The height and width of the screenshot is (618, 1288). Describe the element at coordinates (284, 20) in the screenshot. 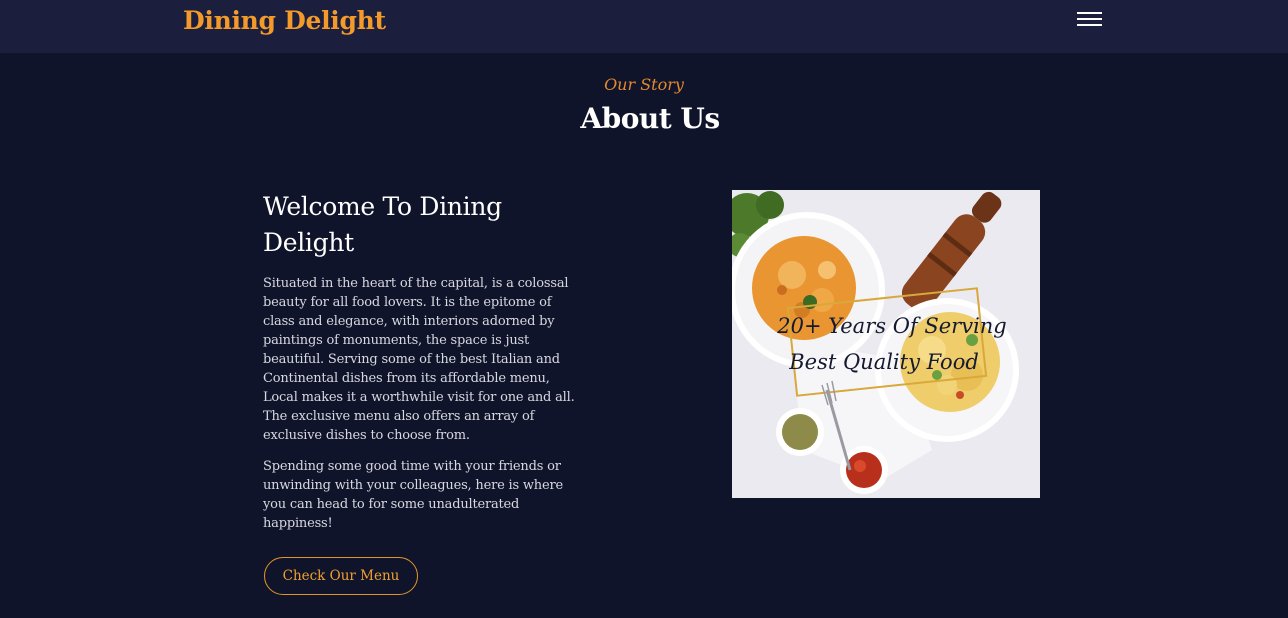

I see `brand-logo-link: Dining Delight` at that location.